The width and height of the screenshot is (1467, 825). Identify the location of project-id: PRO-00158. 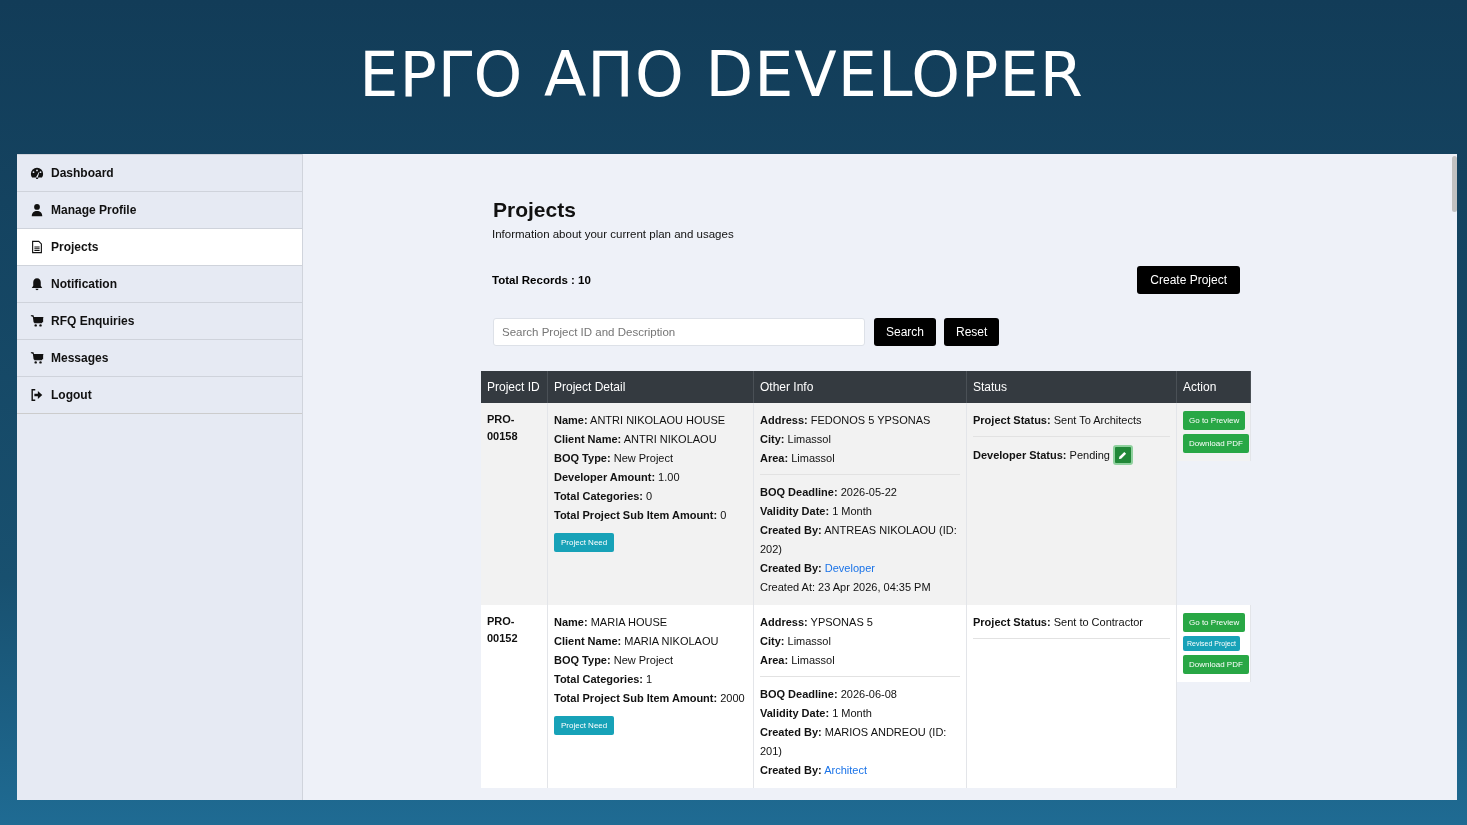
(503, 428).